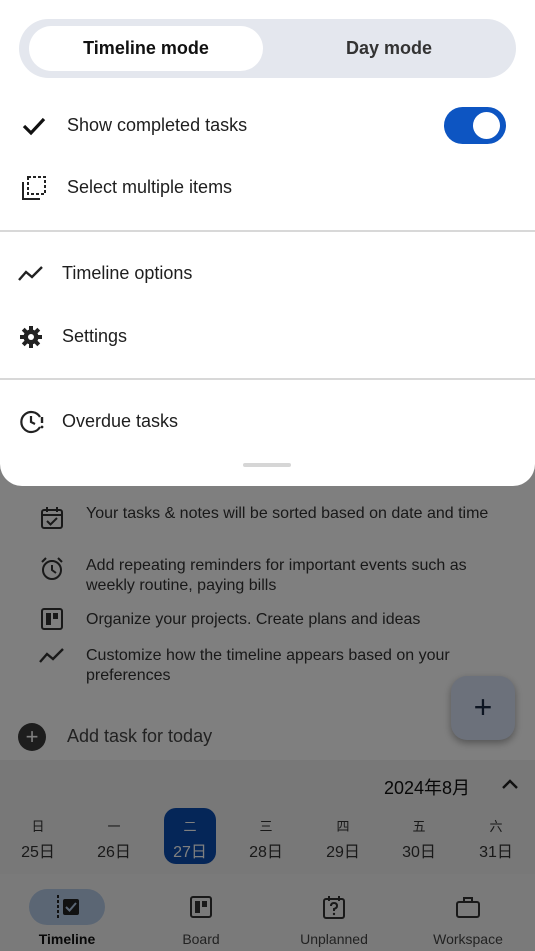  Describe the element at coordinates (150, 187) in the screenshot. I see `menu-label: Select multiple items` at that location.